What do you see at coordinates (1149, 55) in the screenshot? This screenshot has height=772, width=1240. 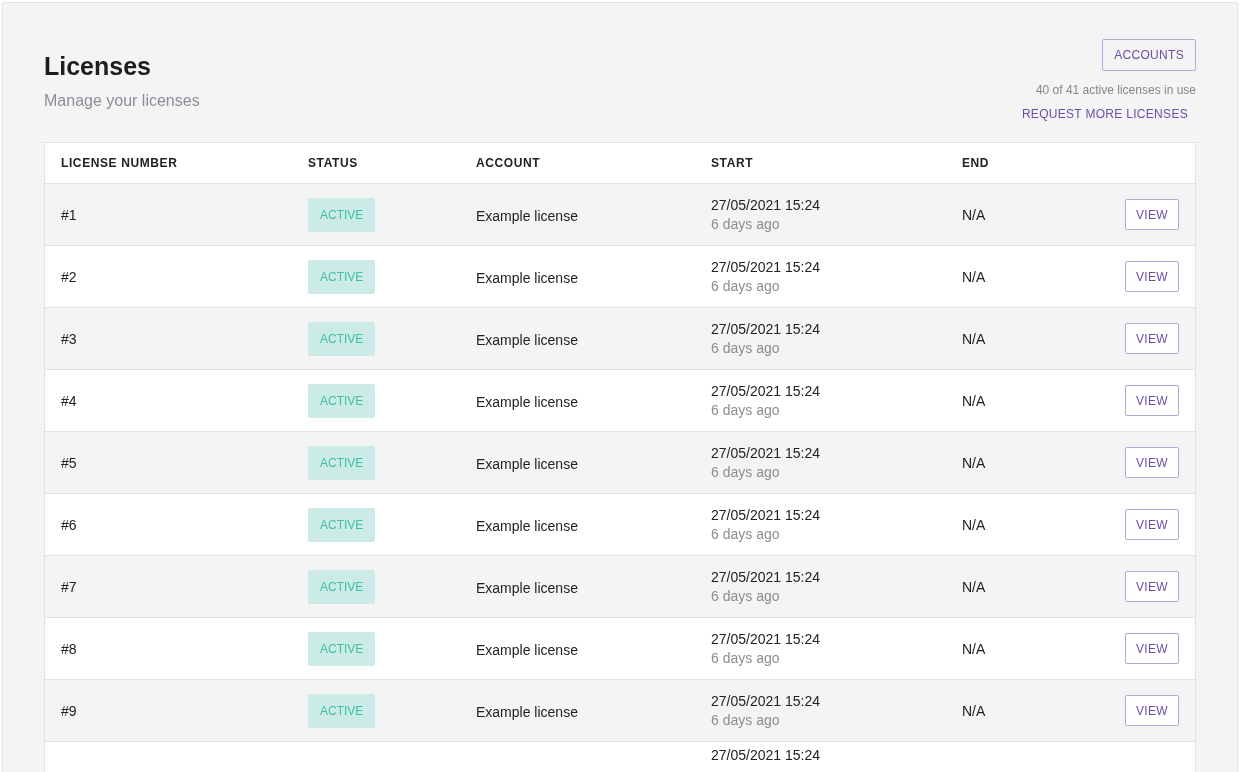 I see `accounts-button: ACCOUNTS` at bounding box center [1149, 55].